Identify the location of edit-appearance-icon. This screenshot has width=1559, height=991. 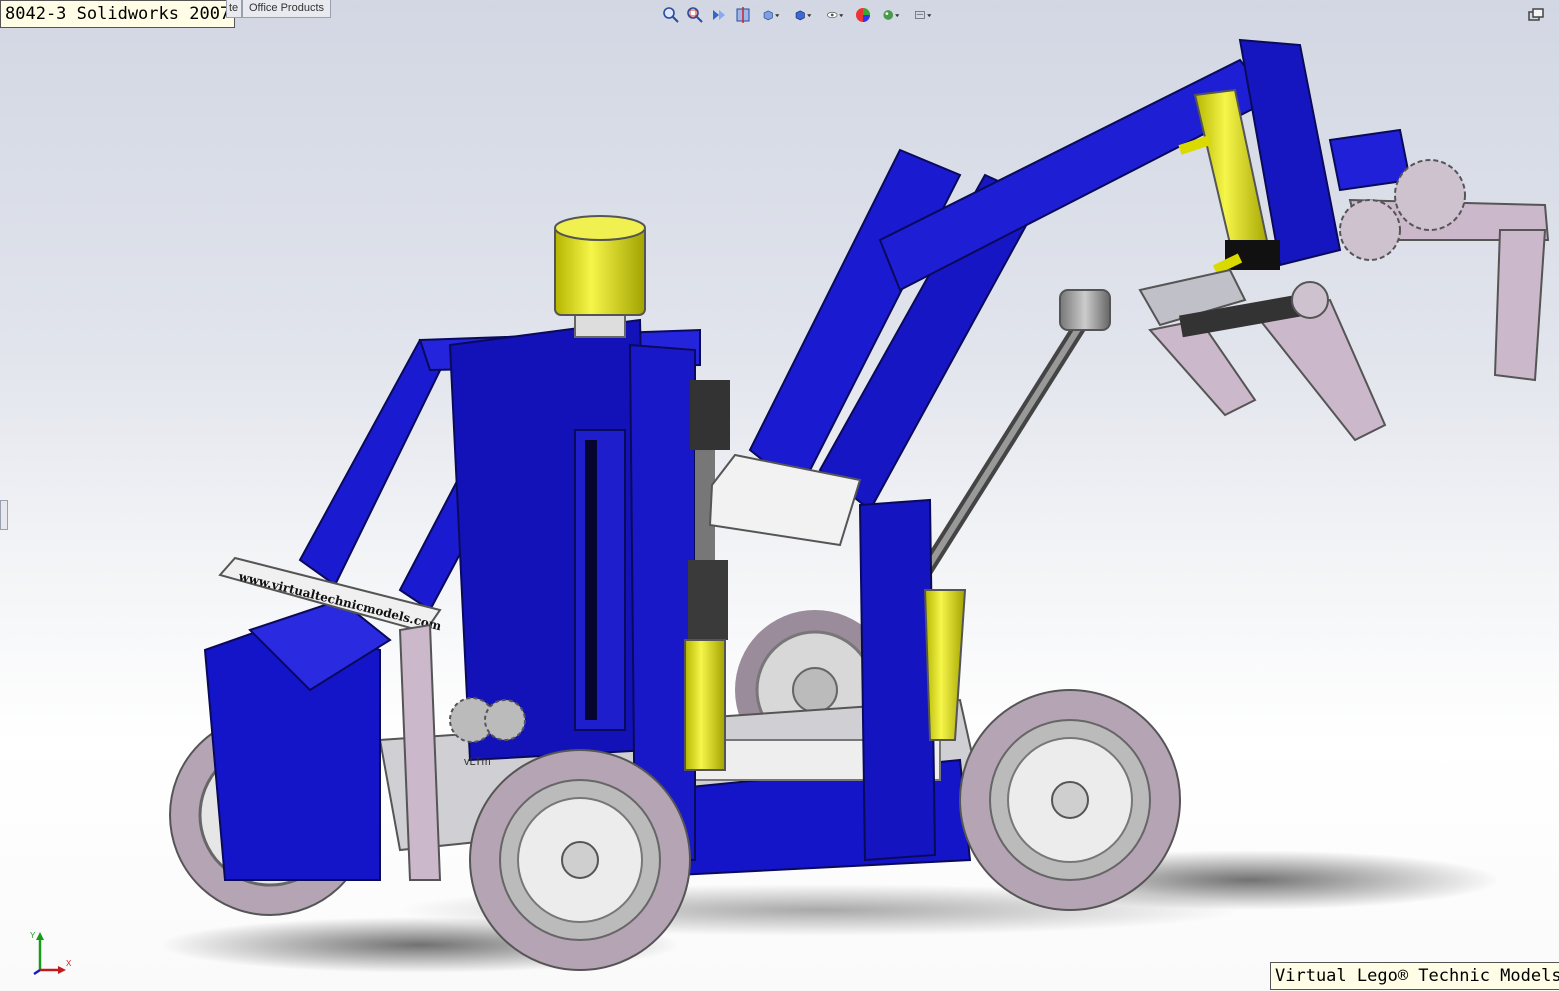
(863, 15).